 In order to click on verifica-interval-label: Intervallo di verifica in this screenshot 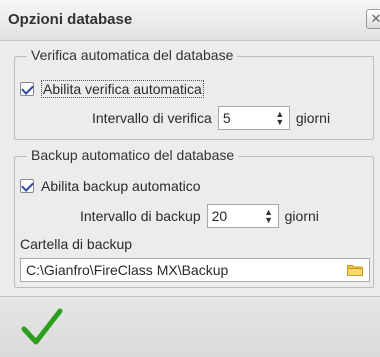, I will do `click(152, 118)`.